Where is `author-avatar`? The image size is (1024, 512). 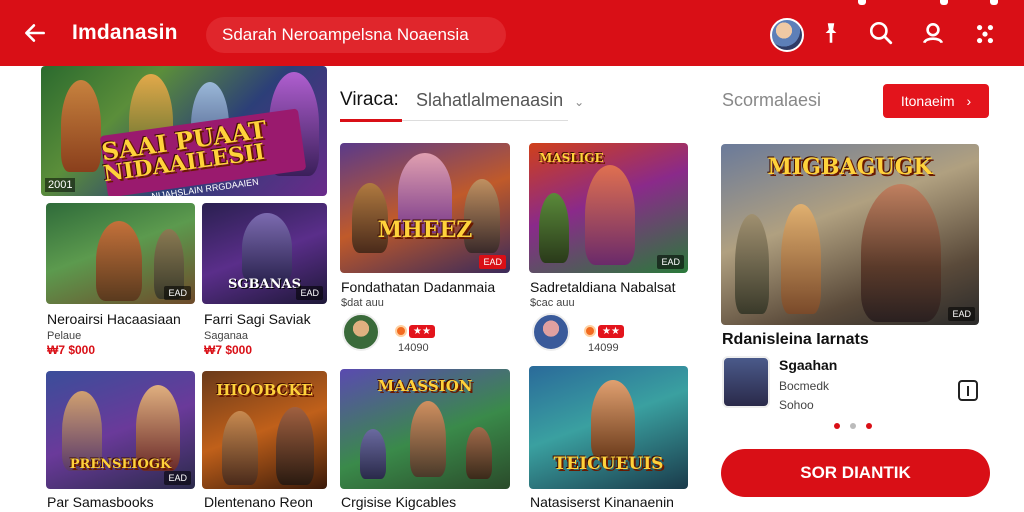
author-avatar is located at coordinates (746, 382).